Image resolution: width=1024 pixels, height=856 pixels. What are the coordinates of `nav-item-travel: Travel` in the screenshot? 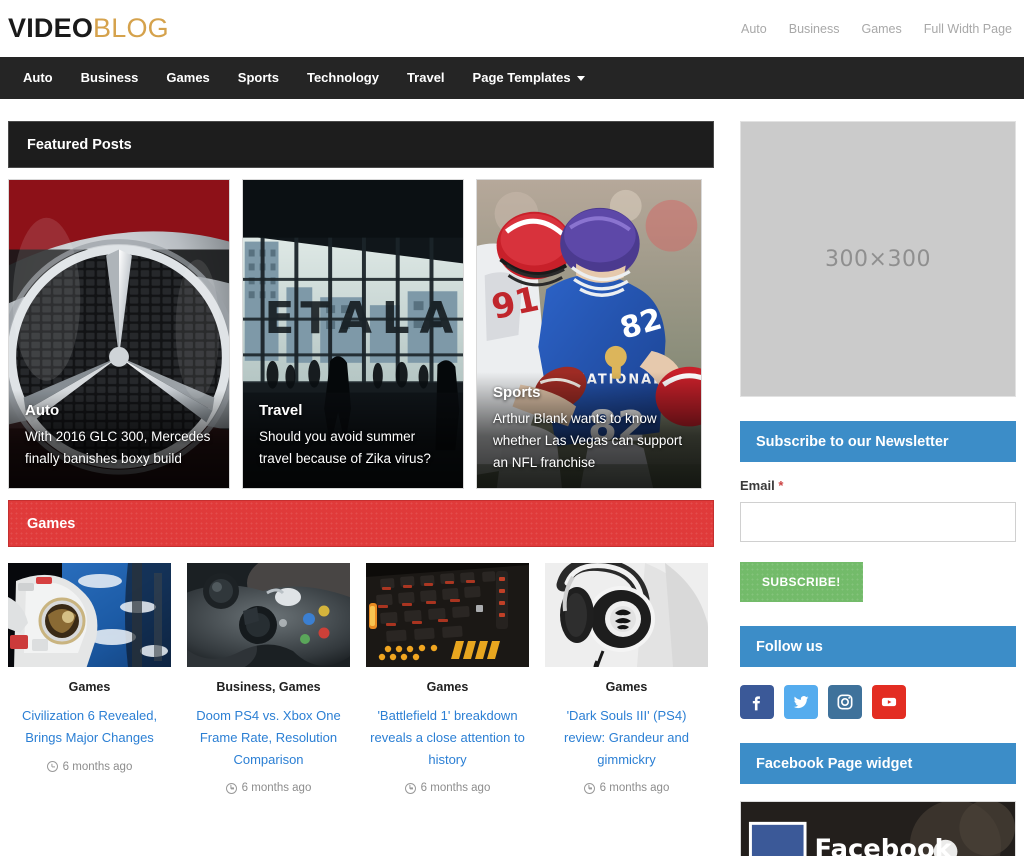 It's located at (426, 78).